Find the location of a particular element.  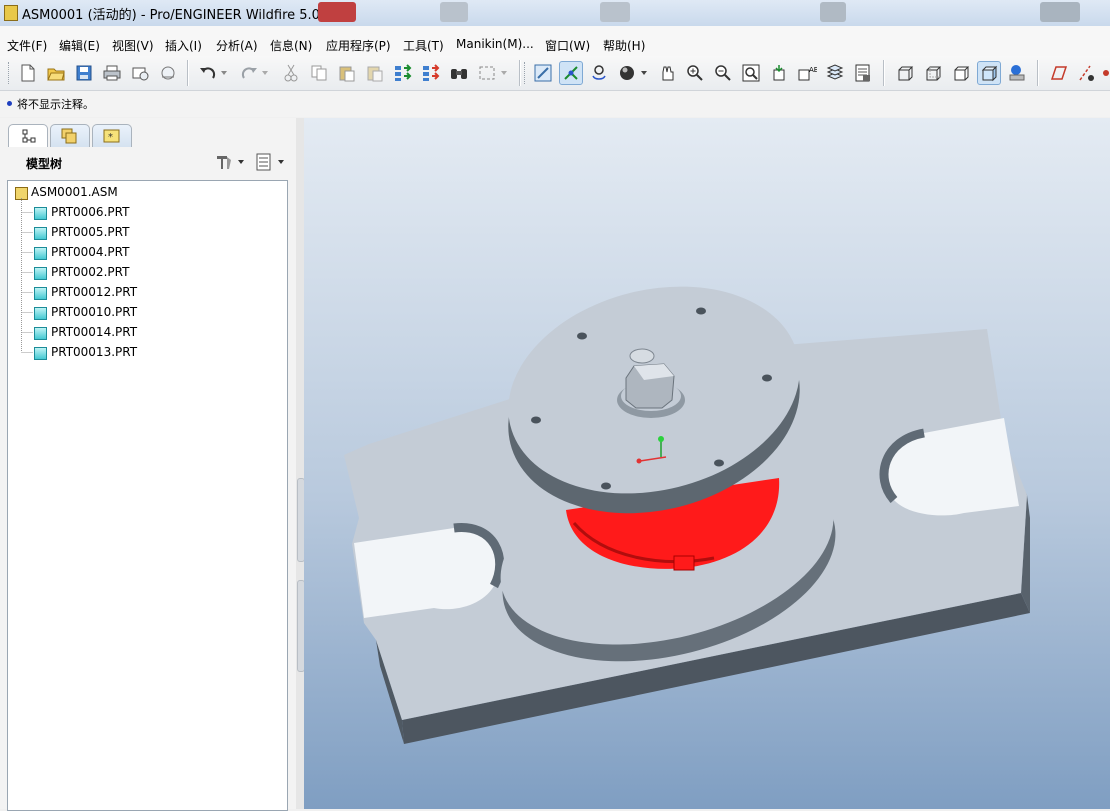

favorites-icon: * is located at coordinates (111, 136).